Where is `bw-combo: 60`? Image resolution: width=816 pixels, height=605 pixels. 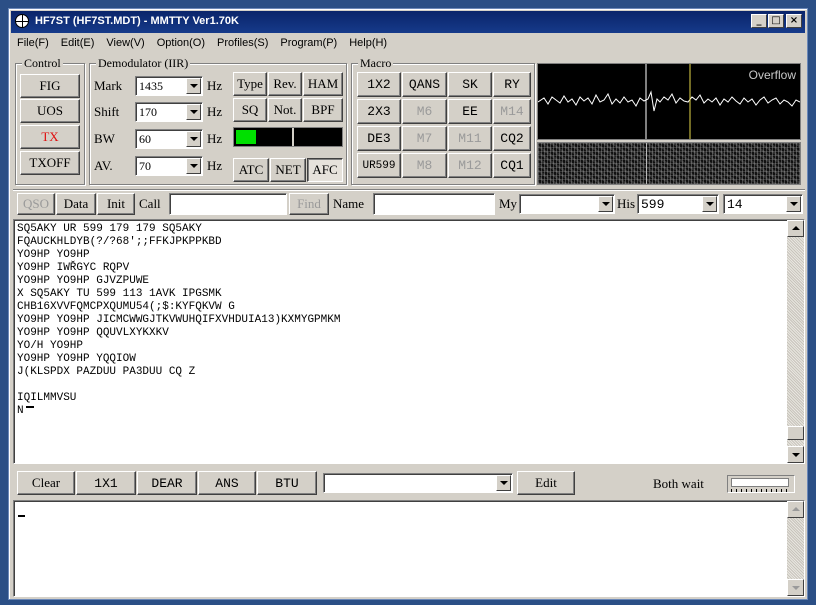 bw-combo: 60 is located at coordinates (169, 139).